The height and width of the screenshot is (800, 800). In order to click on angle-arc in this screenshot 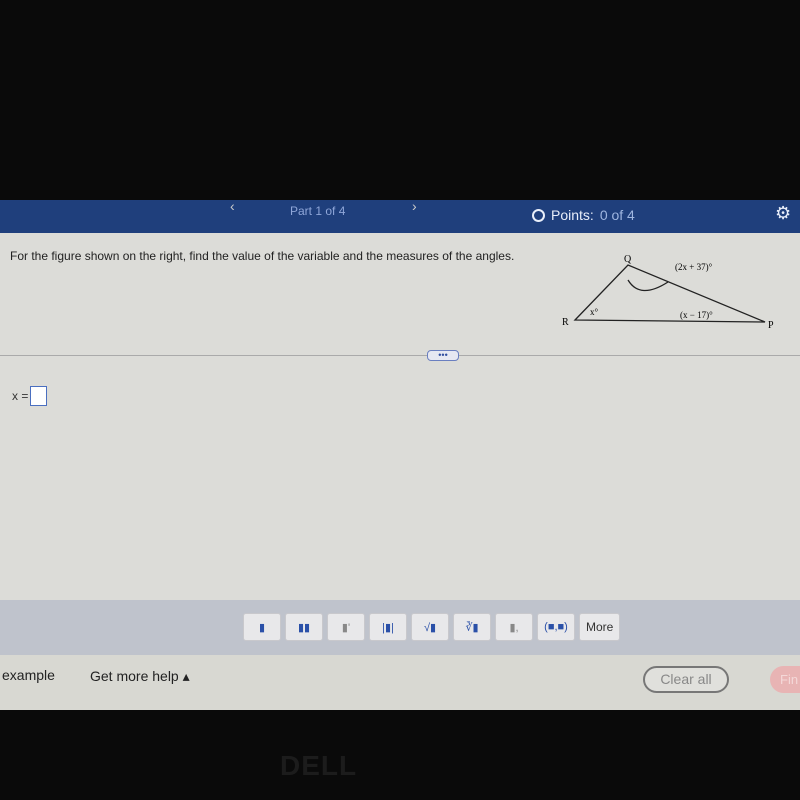, I will do `click(648, 285)`.